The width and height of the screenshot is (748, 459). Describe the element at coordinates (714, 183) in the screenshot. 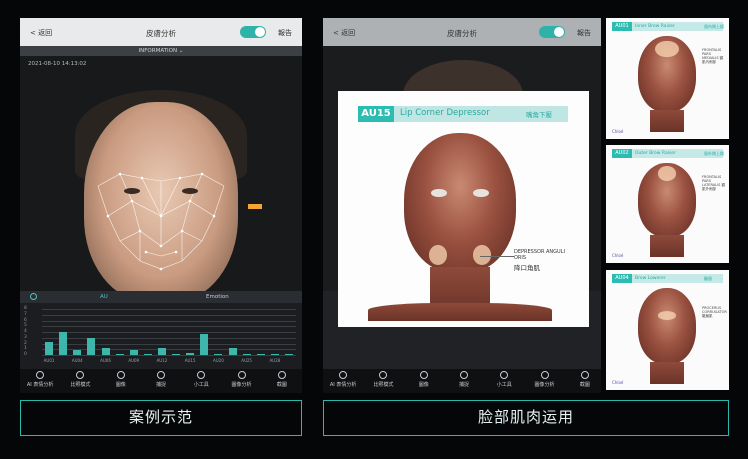

I see `thumb-muscle-note: FRONTALIS PARS LATERALIS 額肌外側部` at that location.